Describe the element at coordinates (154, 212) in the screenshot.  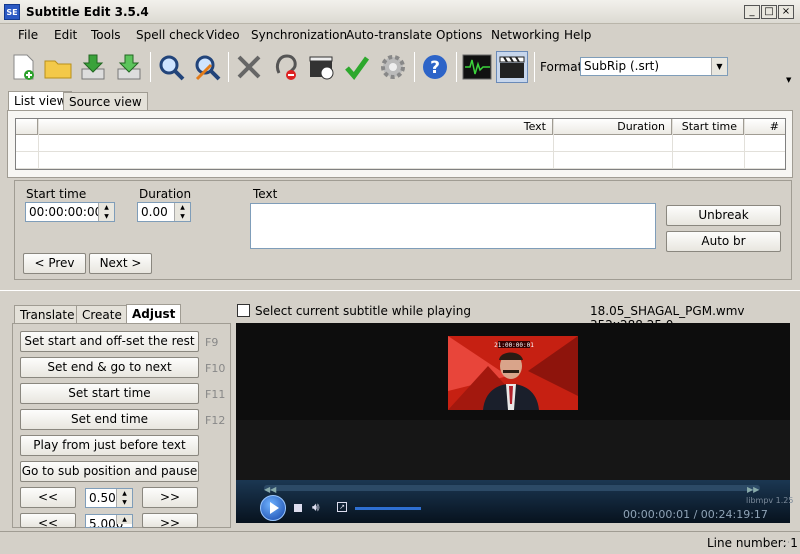
I see `duration-value: 0.00` at that location.